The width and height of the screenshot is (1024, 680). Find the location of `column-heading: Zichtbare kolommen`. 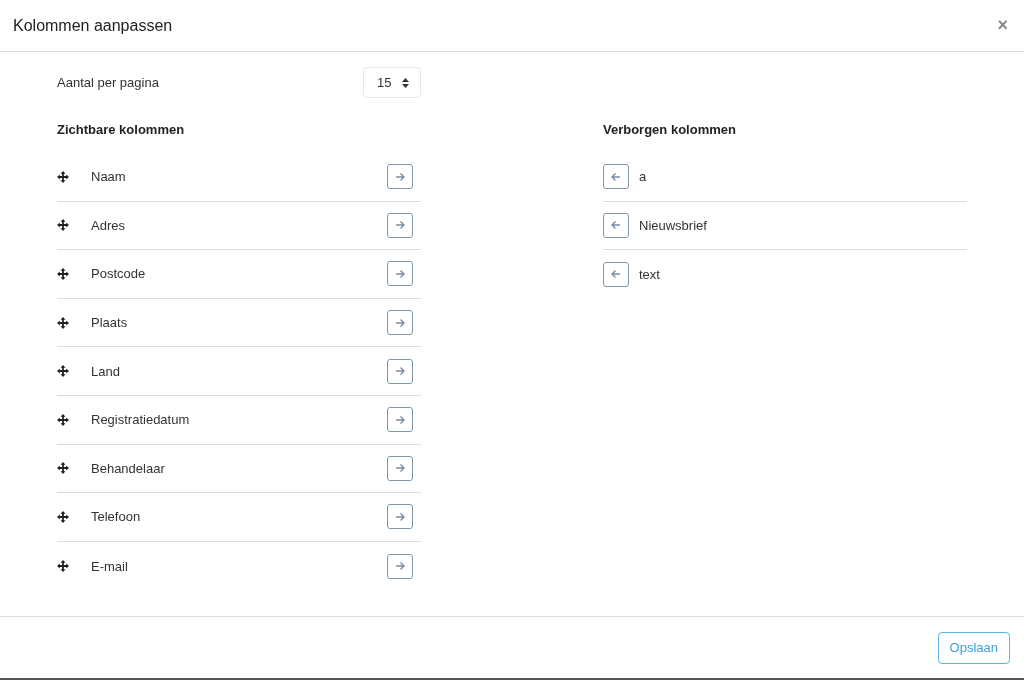

column-heading: Zichtbare kolommen is located at coordinates (121, 129).